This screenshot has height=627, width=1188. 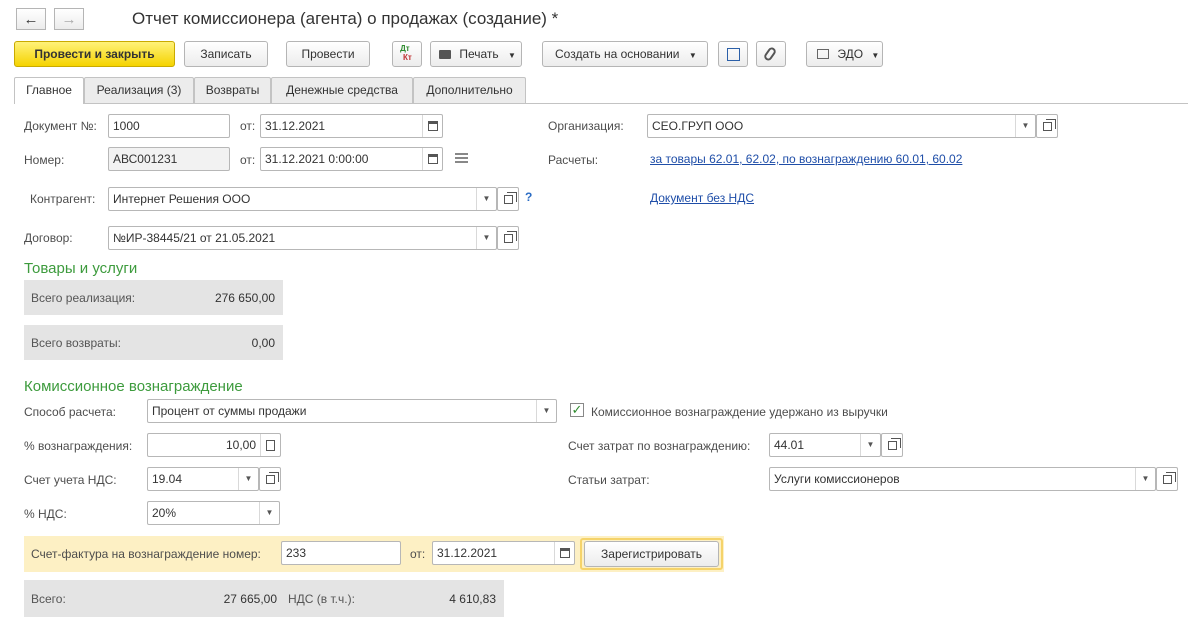 I want to click on register-button: Зарегистрировать, so click(x=651, y=554).